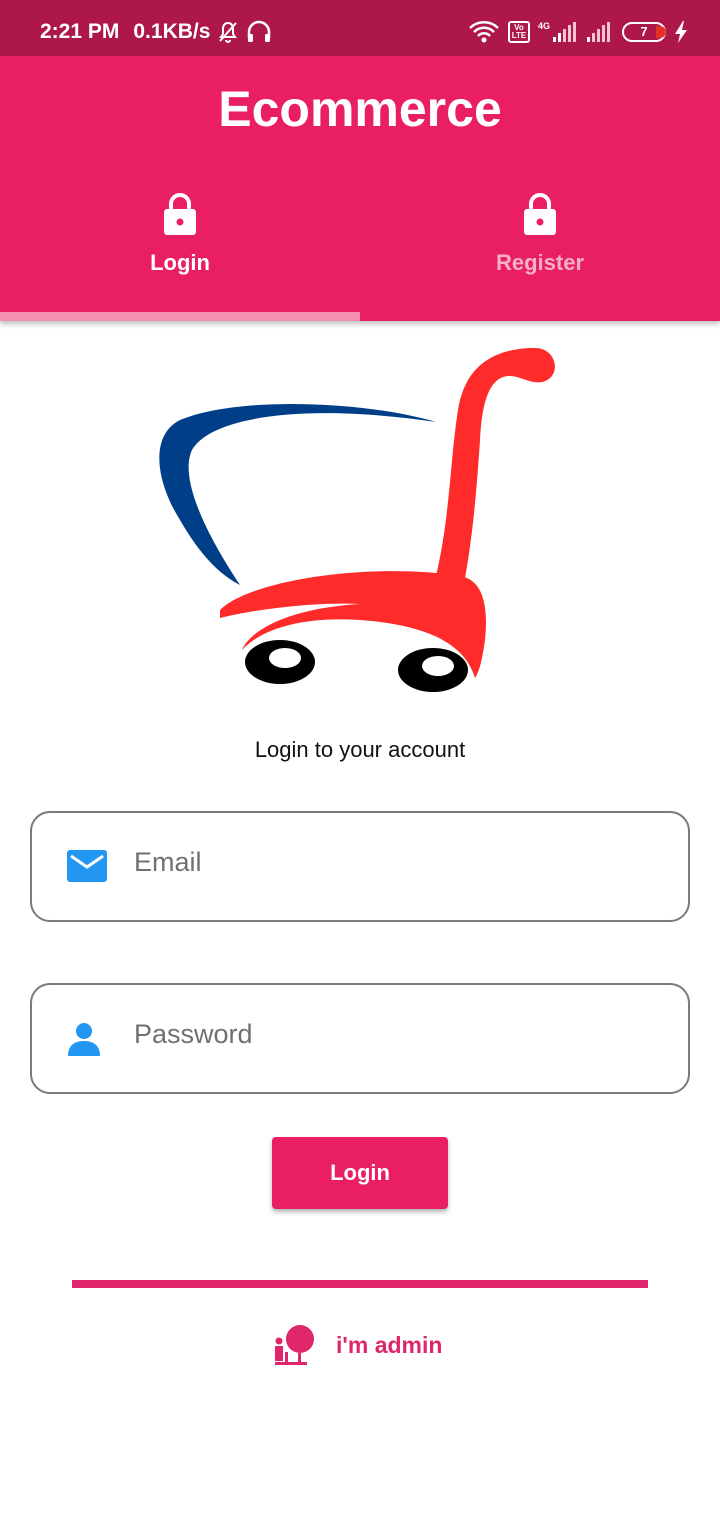  Describe the element at coordinates (84, 1039) in the screenshot. I see `person-icon` at that location.